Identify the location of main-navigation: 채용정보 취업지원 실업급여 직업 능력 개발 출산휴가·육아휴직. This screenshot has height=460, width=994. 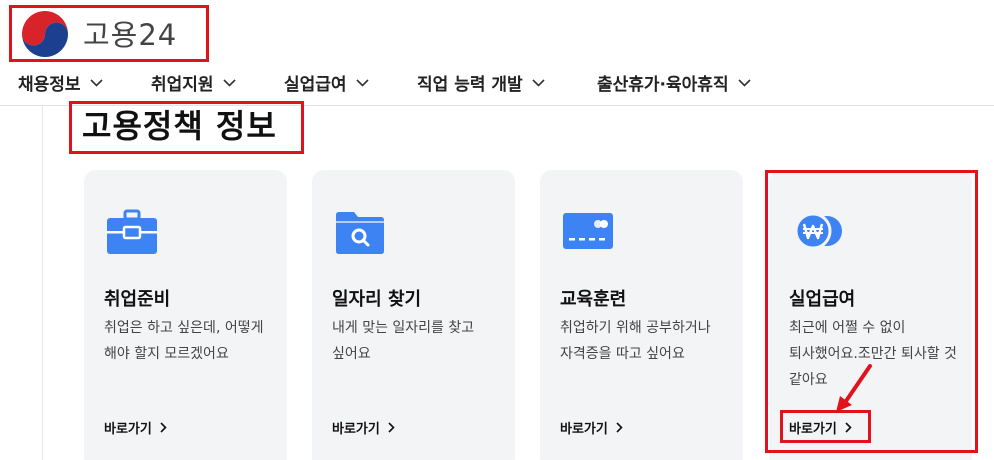
(497, 86).